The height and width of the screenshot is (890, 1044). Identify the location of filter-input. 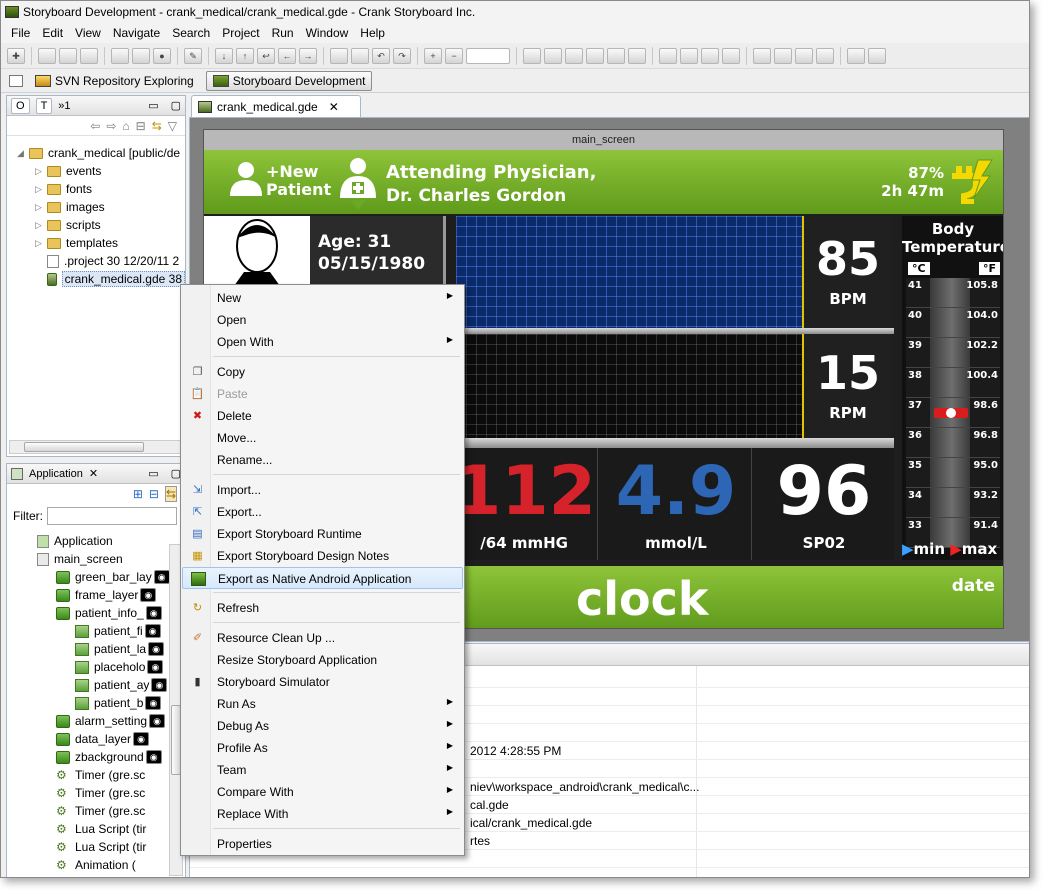
(112, 516).